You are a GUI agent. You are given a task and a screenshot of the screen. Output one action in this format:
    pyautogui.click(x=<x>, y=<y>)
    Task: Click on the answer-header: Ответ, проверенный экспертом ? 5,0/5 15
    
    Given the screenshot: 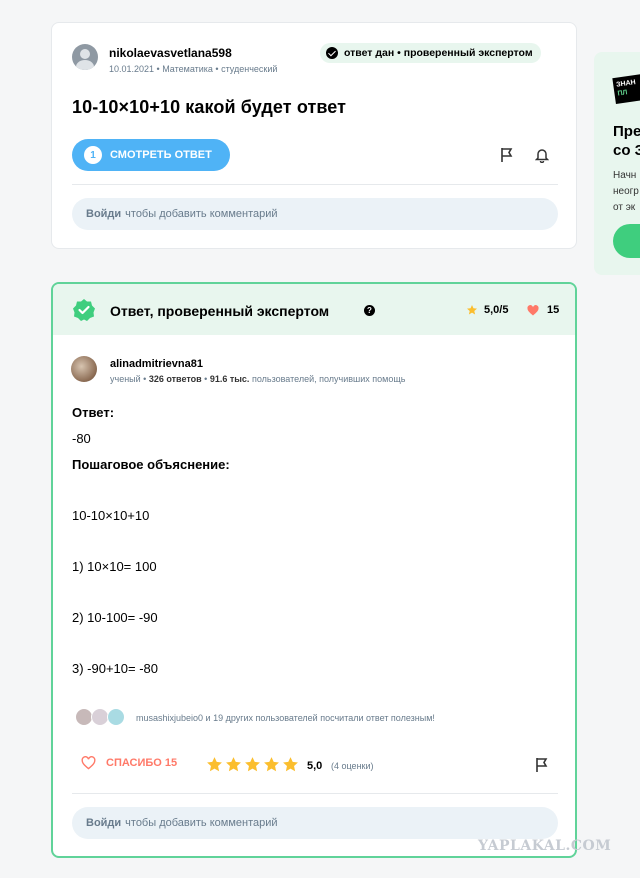 What is the action you would take?
    pyautogui.click(x=314, y=309)
    